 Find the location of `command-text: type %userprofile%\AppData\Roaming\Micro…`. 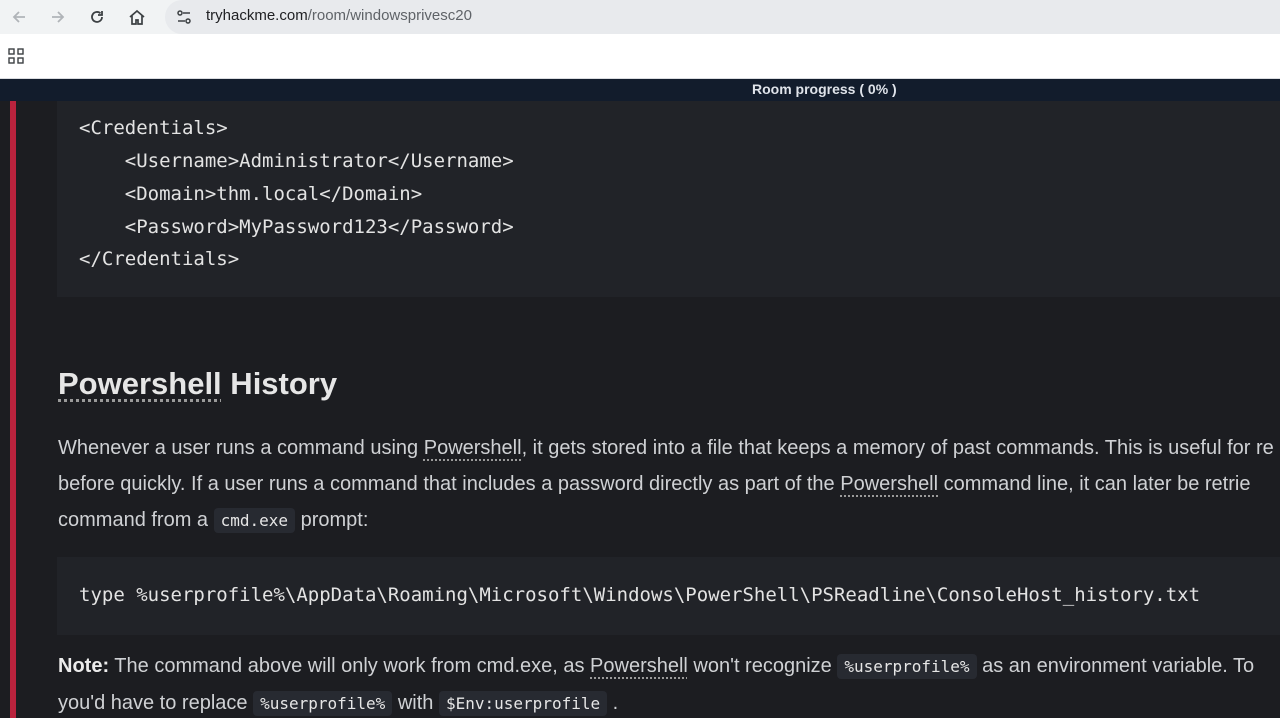

command-text: type %userprofile%\AppData\Roaming\Micro… is located at coordinates (640, 595).